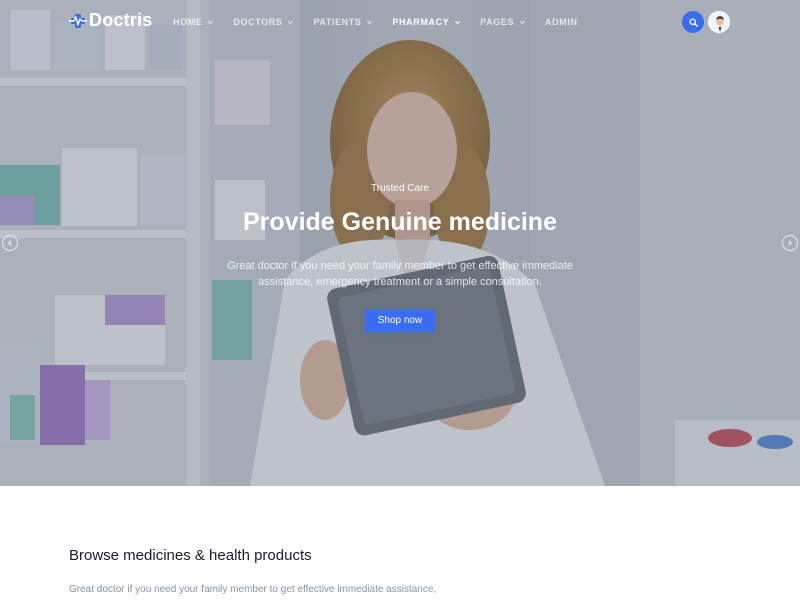  Describe the element at coordinates (400, 188) in the screenshot. I see `hero-eyebrow: Trusted Care` at that location.